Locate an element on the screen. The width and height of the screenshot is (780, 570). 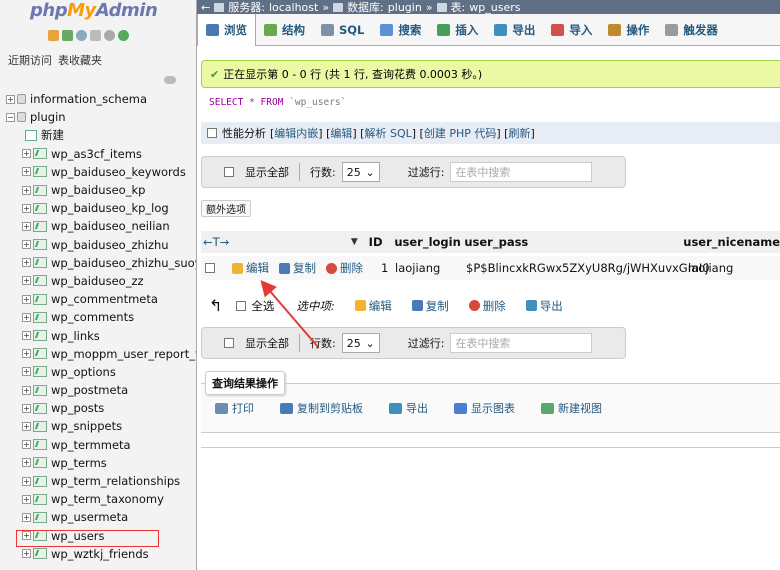
refresh-link: 刷新 is located at coordinates (519, 133).